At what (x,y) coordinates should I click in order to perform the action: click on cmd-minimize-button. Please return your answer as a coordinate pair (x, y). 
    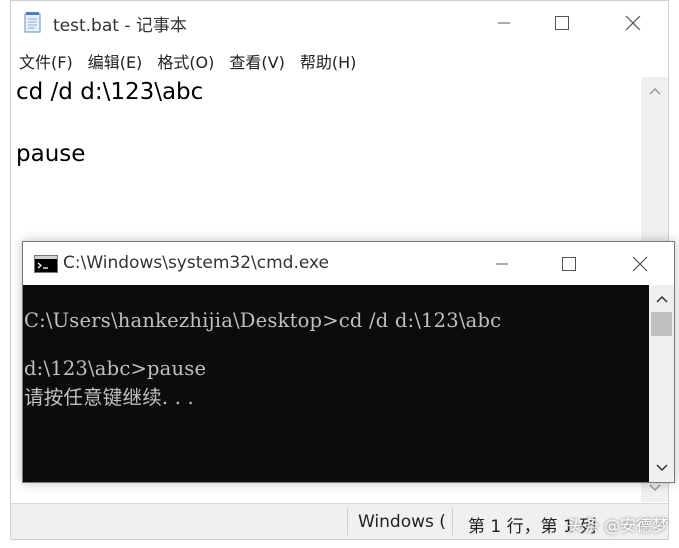
    Looking at the image, I should click on (502, 263).